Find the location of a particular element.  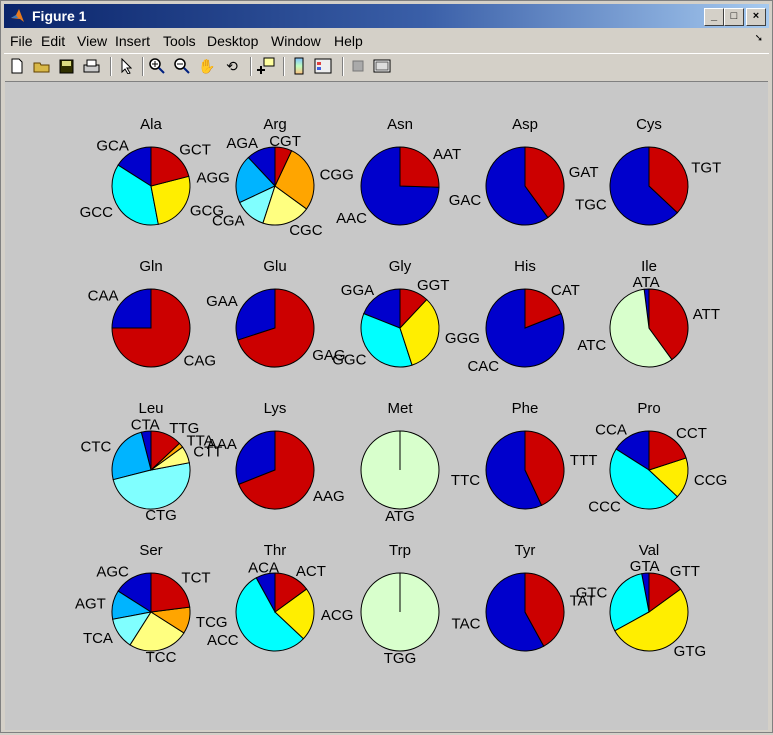

menu-desktop: Desktop is located at coordinates (232, 41).